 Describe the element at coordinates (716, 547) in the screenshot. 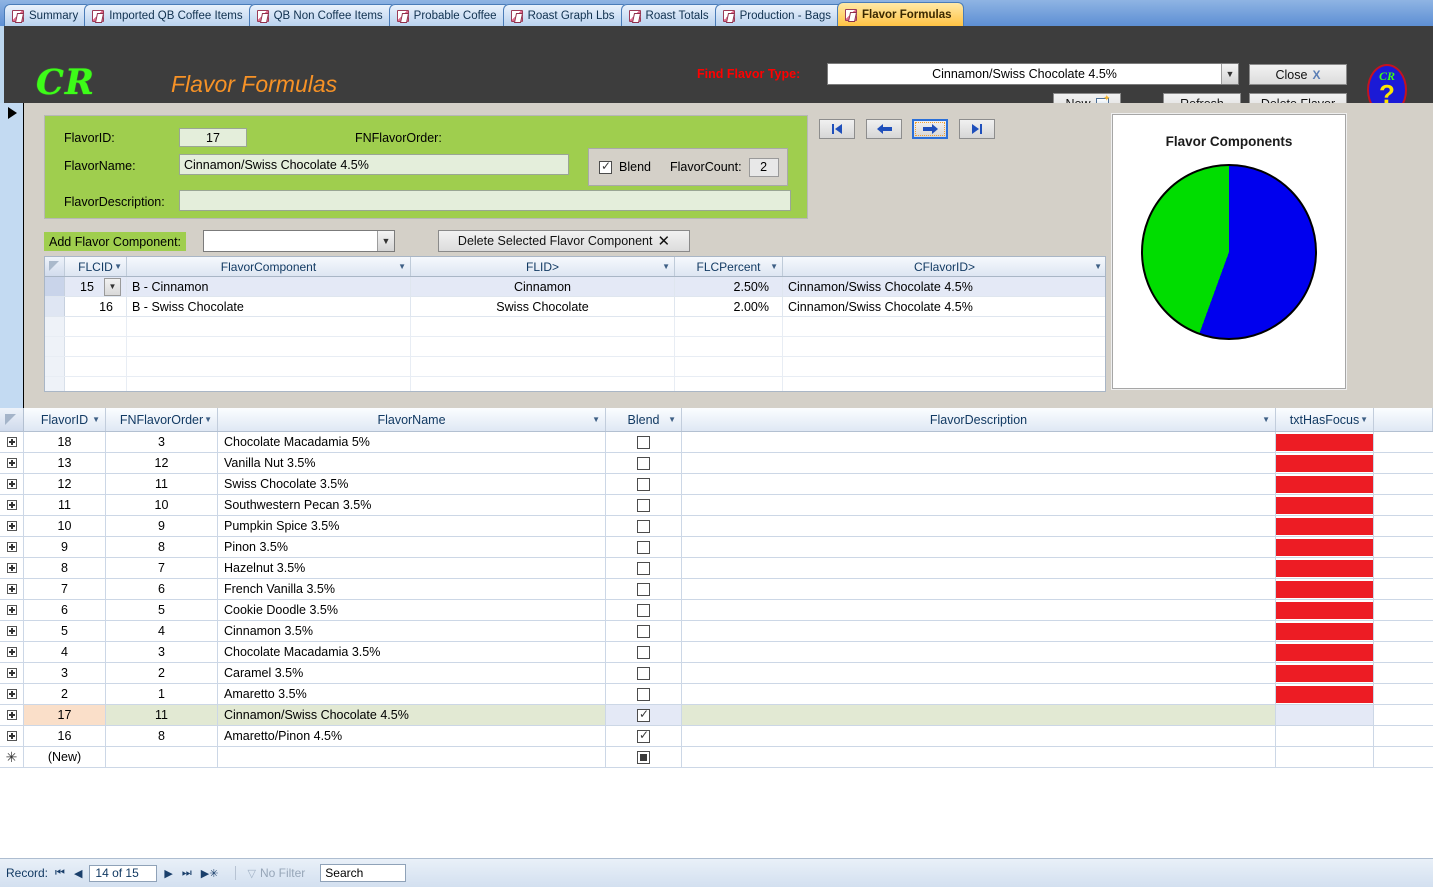

I see `table-row: 9 8 Pinon 3.5%` at that location.